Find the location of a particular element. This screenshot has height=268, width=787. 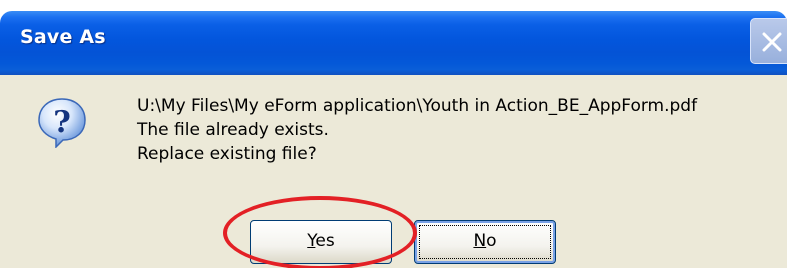

yes-label-rest: es is located at coordinates (325, 241).